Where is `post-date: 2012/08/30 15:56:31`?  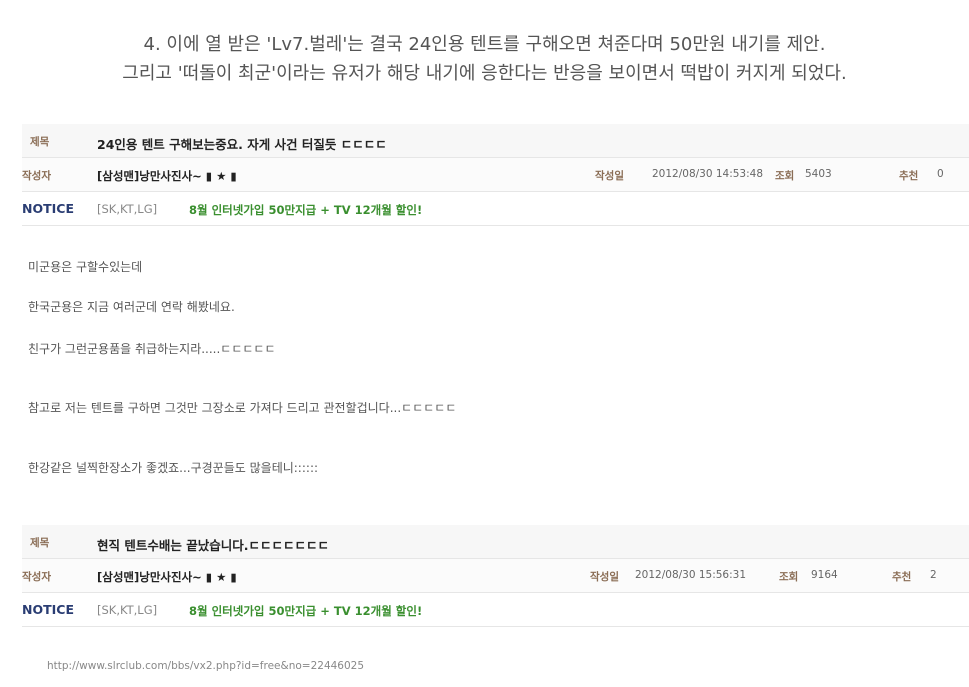
post-date: 2012/08/30 15:56:31 is located at coordinates (691, 575).